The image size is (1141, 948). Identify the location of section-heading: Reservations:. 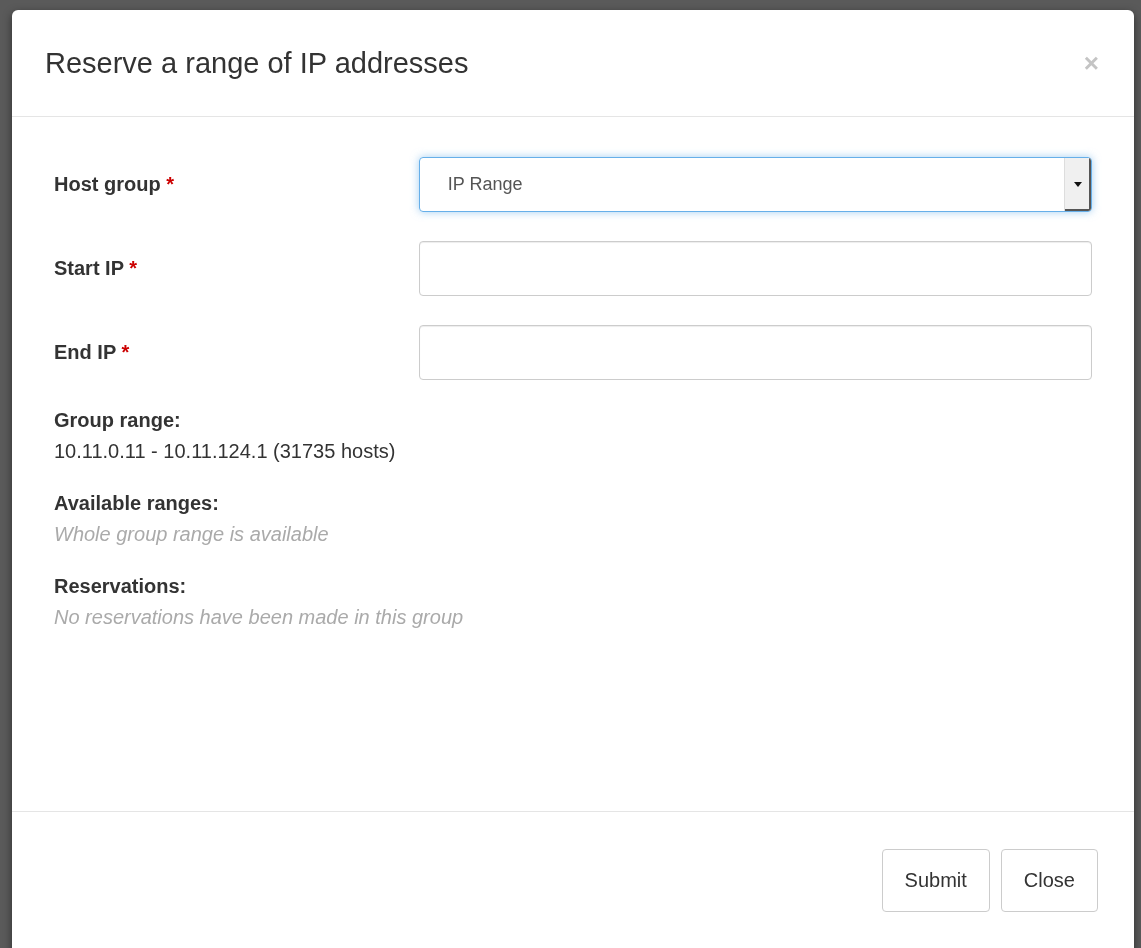
(121, 586).